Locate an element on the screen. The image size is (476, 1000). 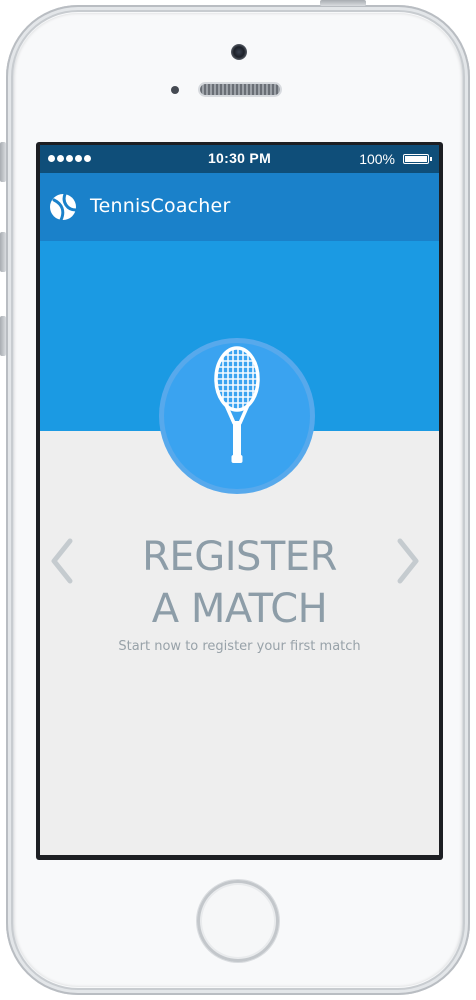
power-button is located at coordinates (343, 3).